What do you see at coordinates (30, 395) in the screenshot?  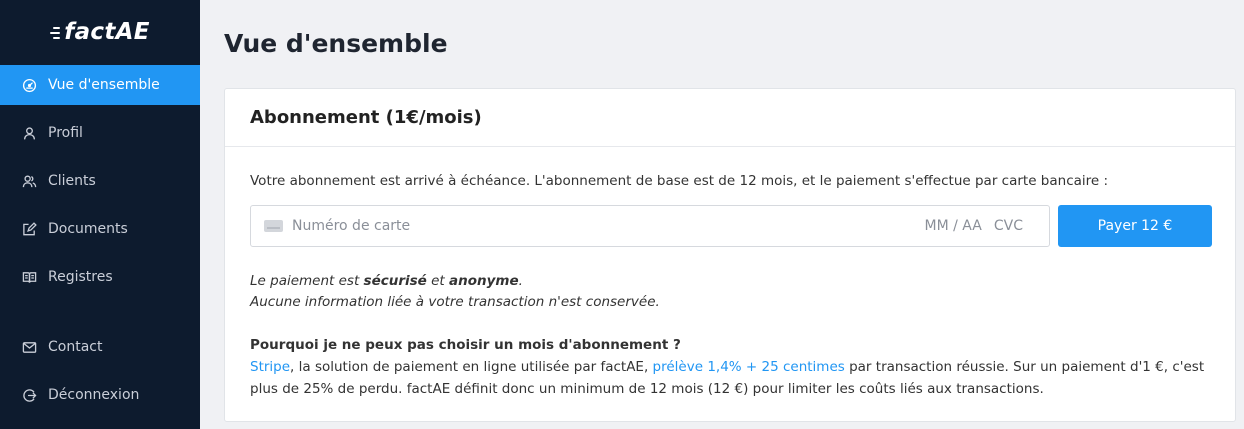 I see `logout-icon` at bounding box center [30, 395].